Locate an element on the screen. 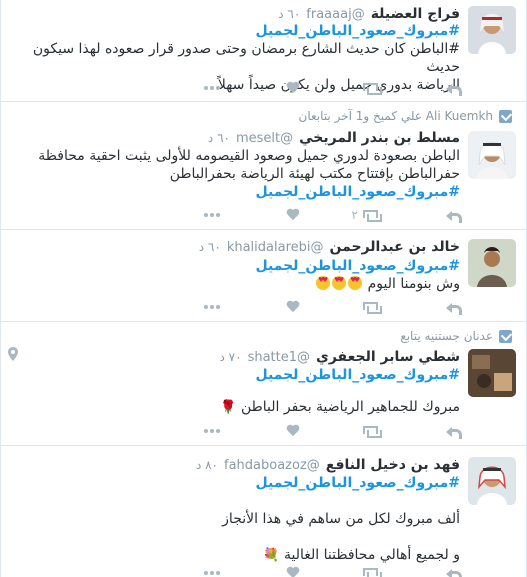 This screenshot has height=577, width=527. user-name: فهد بن دخيل النافع is located at coordinates (393, 465).